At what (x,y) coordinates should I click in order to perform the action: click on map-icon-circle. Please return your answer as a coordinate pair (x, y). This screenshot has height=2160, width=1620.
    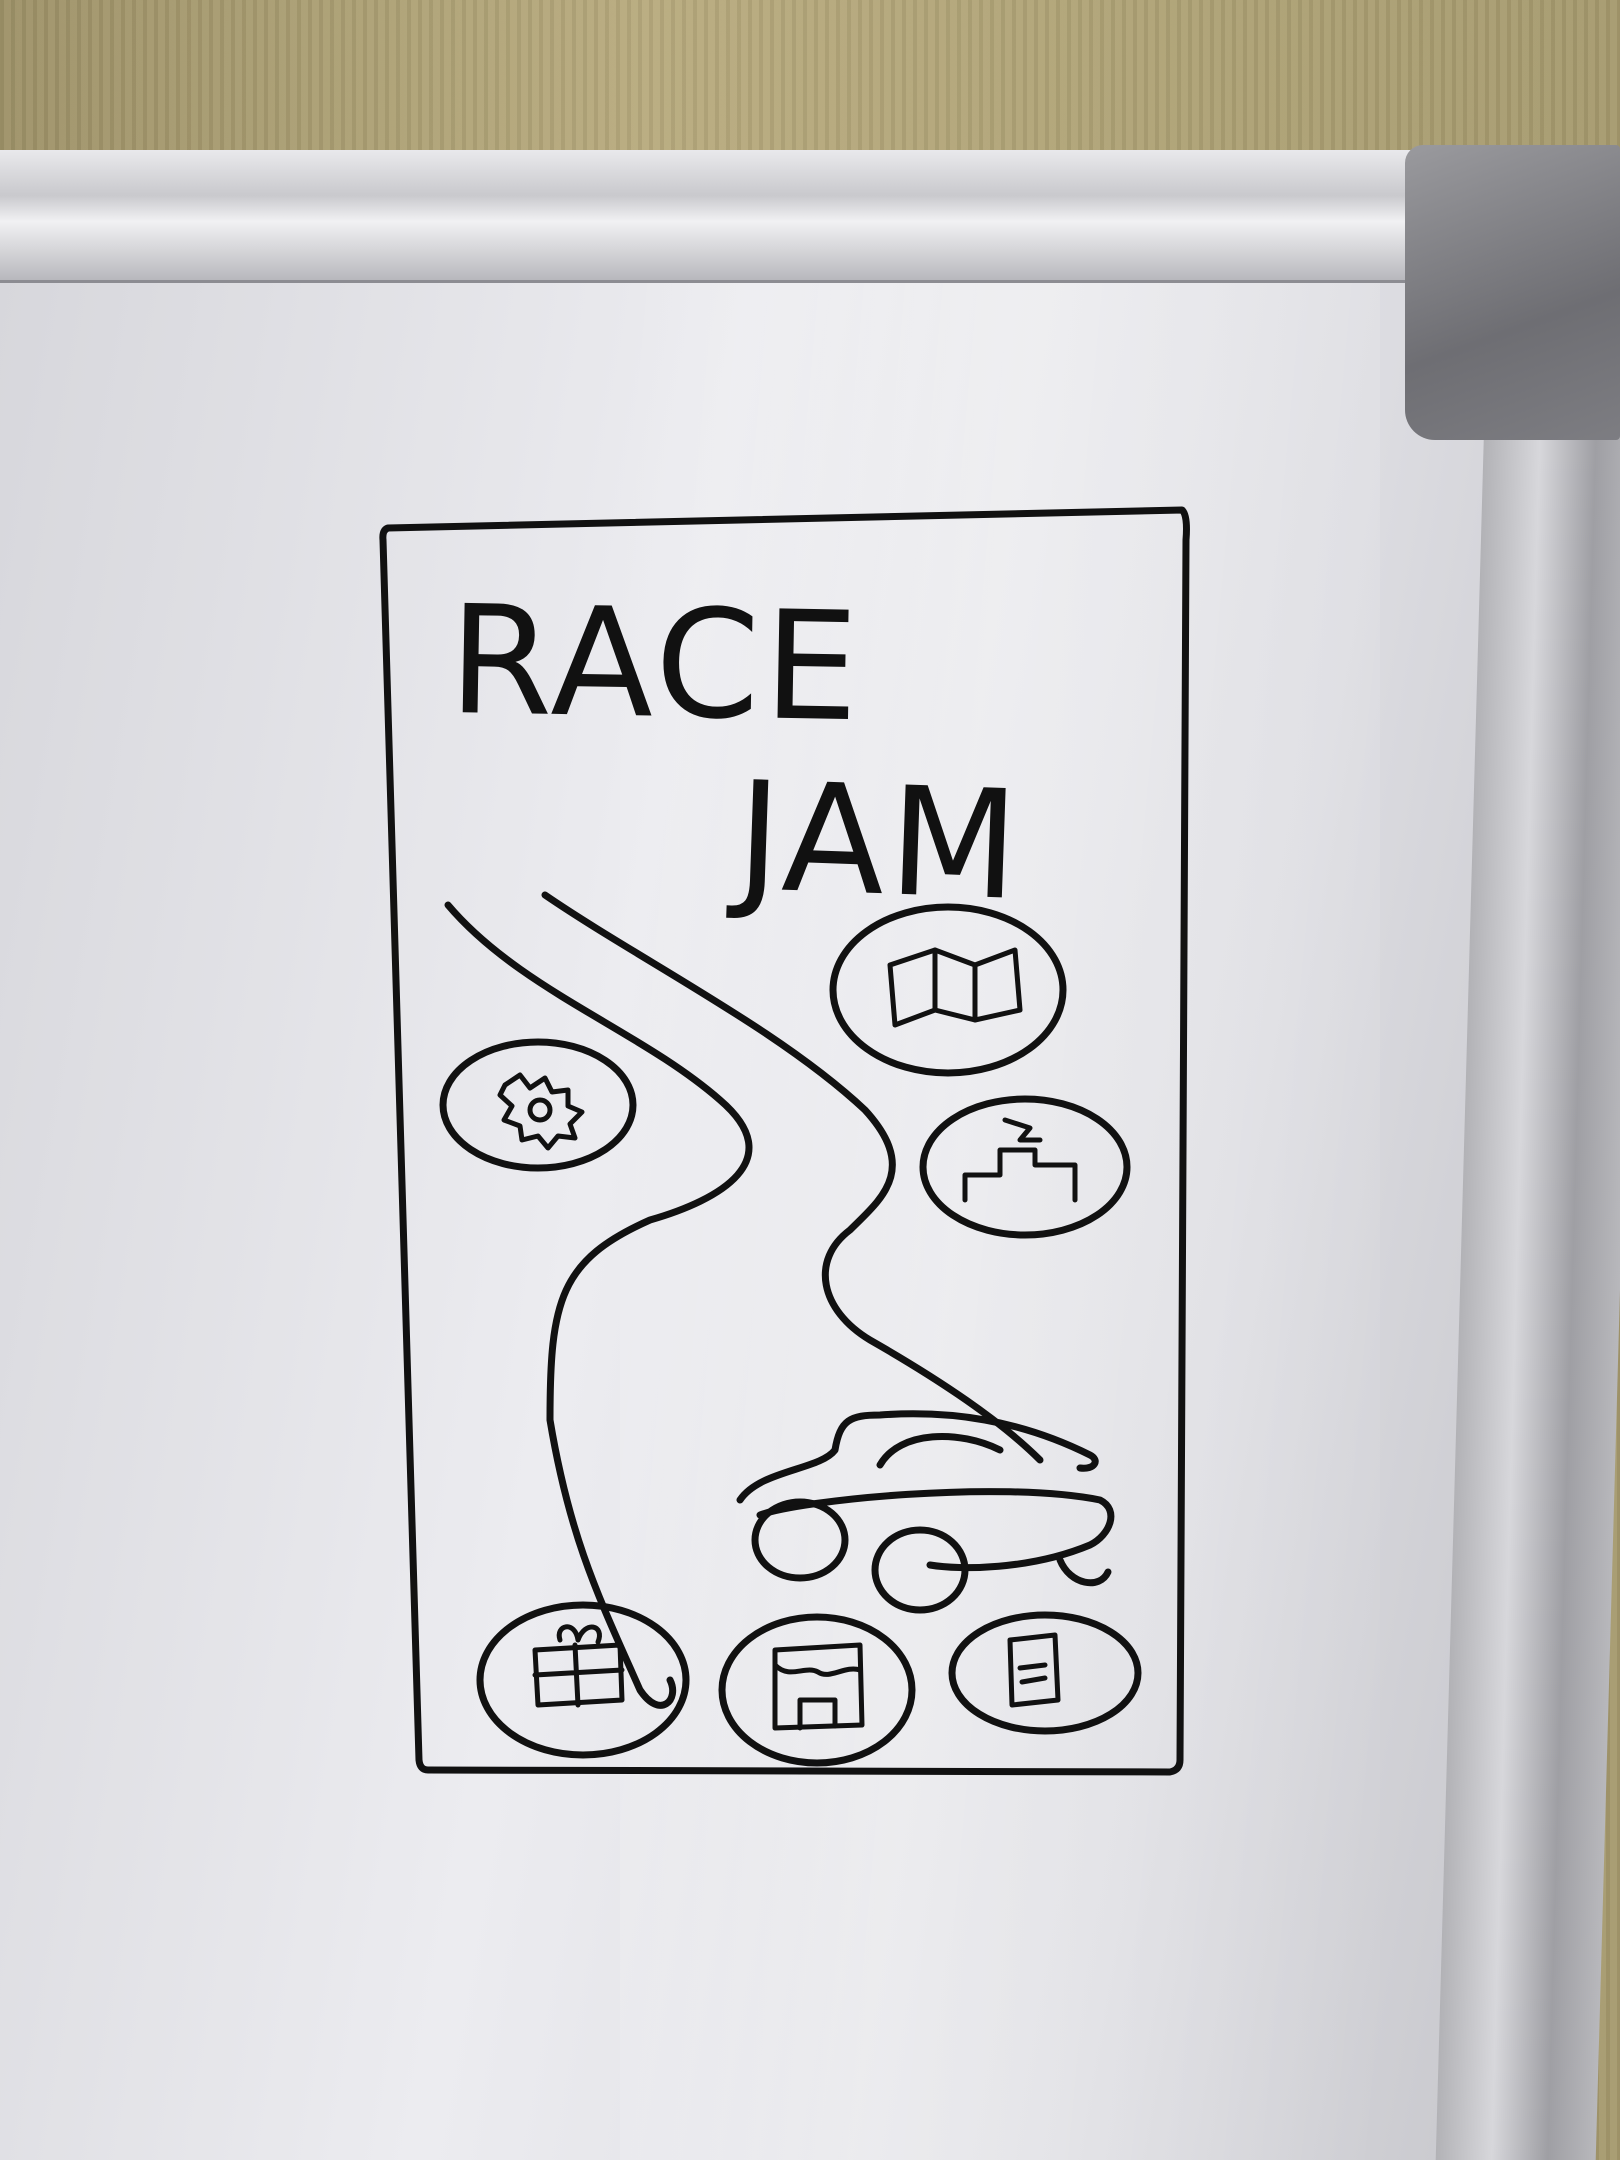
    Looking at the image, I should click on (948, 990).